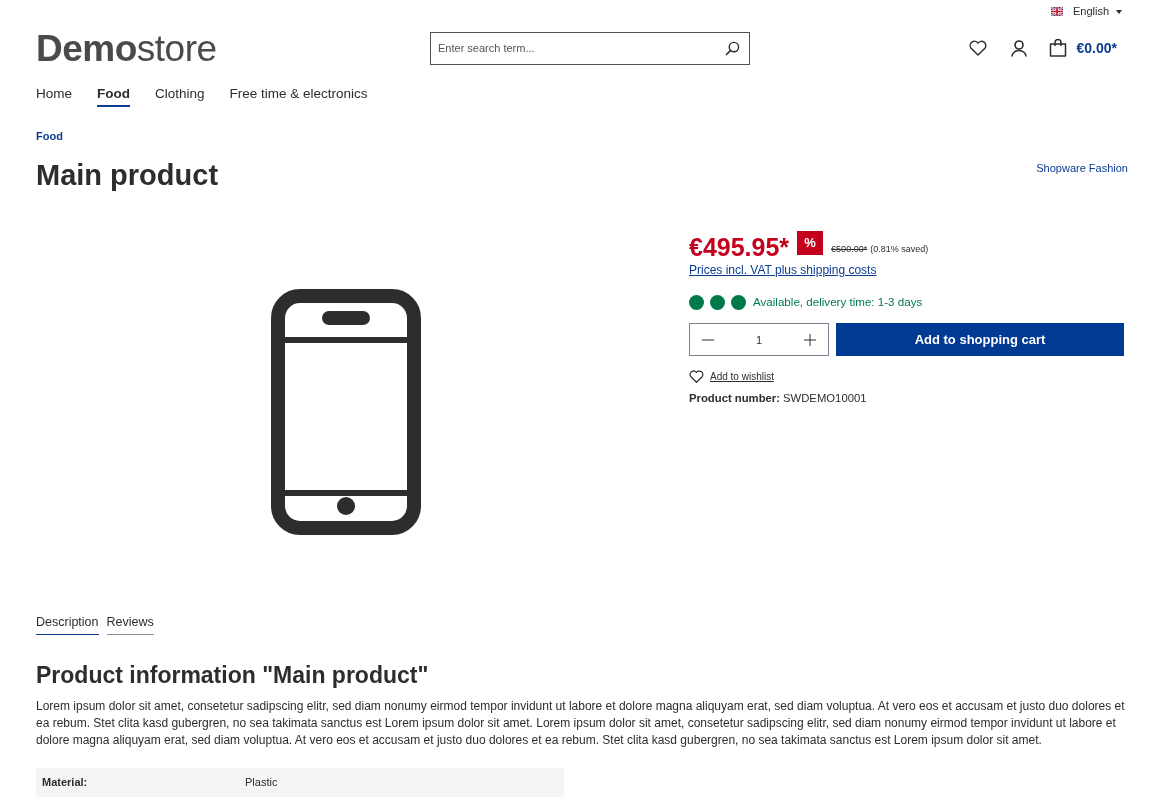 The width and height of the screenshot is (1164, 800). Describe the element at coordinates (1018, 48) in the screenshot. I see `user-icon` at that location.